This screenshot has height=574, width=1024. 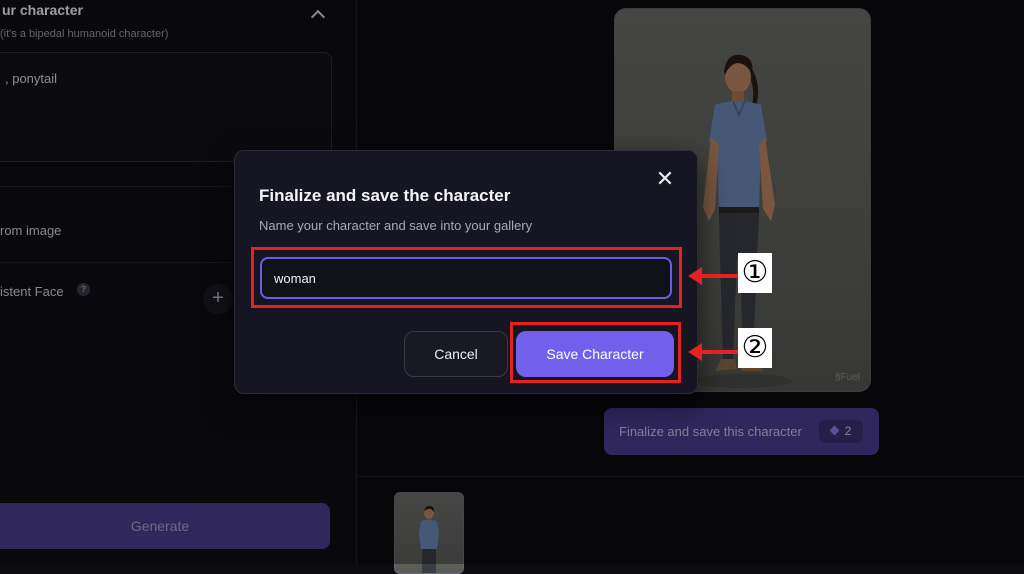 What do you see at coordinates (755, 273) in the screenshot?
I see `annotation-marker-1: ①` at bounding box center [755, 273].